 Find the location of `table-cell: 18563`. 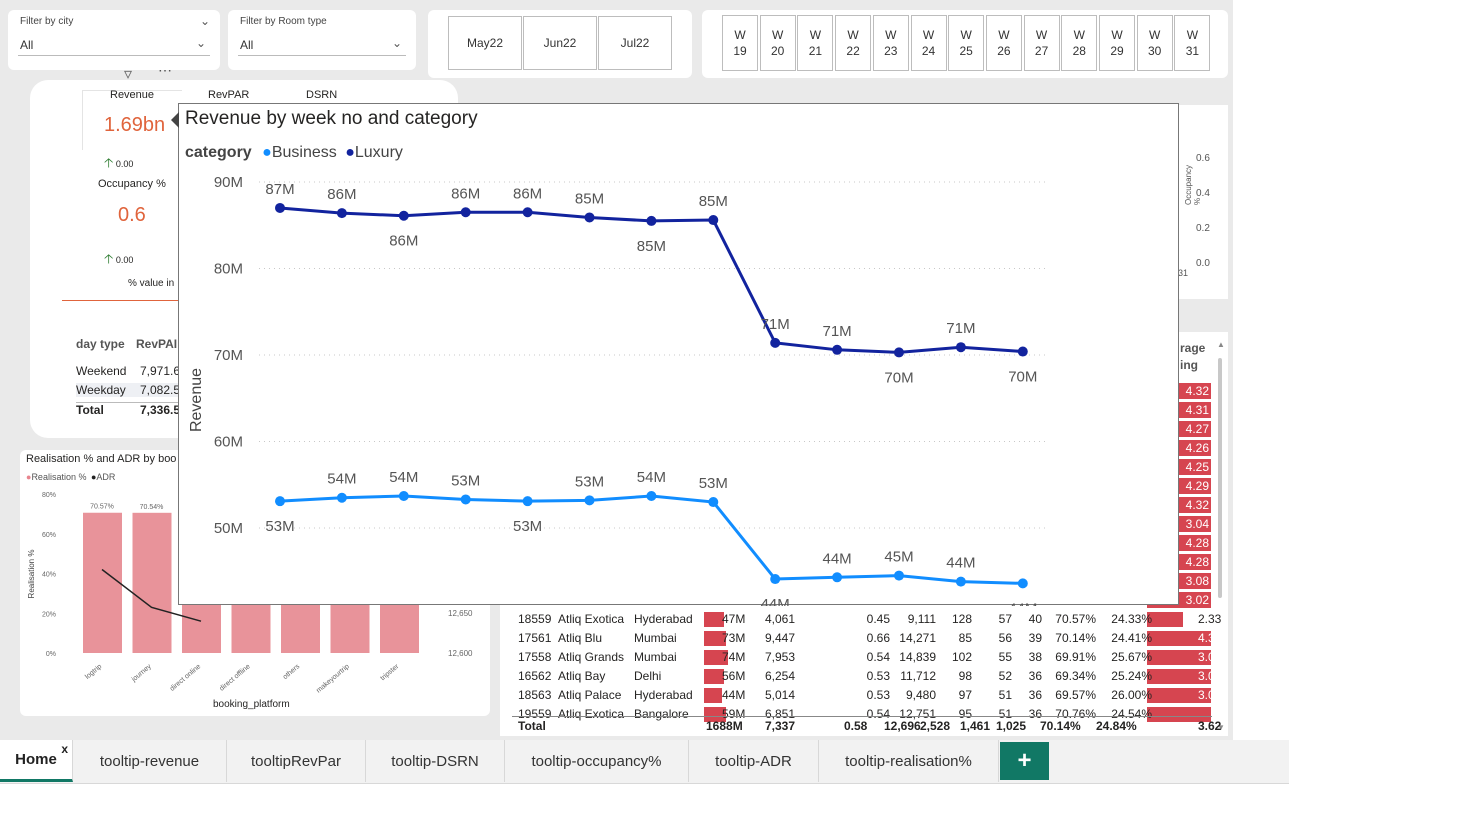

table-cell: 18563 is located at coordinates (535, 695).